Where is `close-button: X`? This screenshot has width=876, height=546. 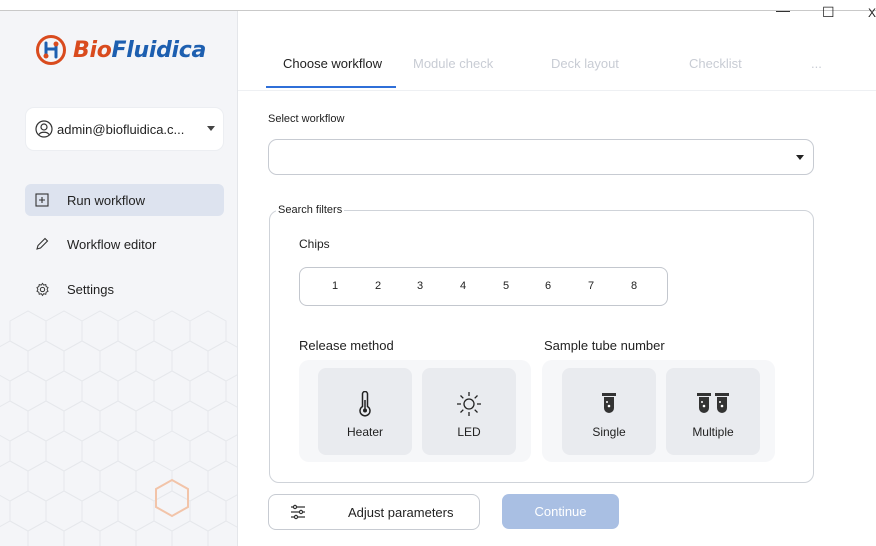
close-button: X is located at coordinates (872, 13).